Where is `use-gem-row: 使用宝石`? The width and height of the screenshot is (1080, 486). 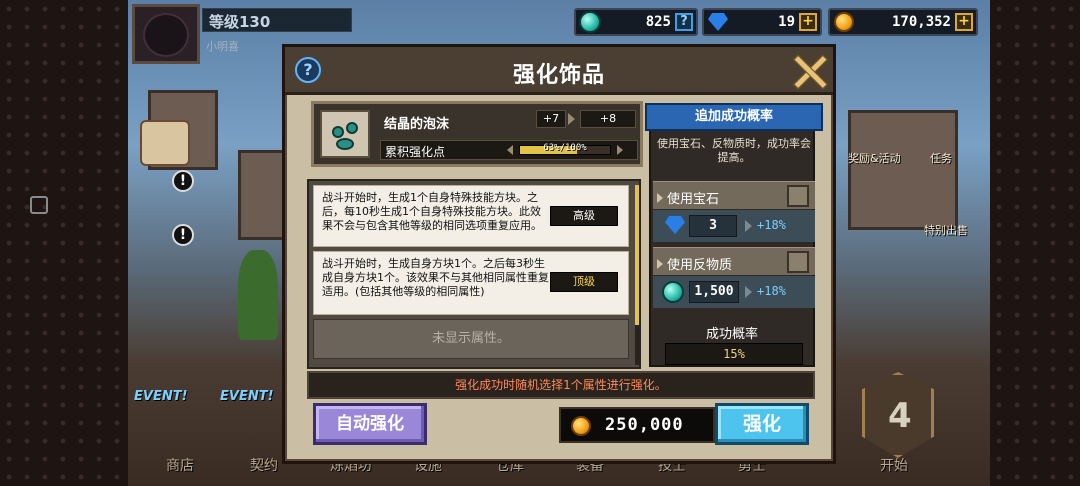
use-gem-row: 使用宝石 is located at coordinates (734, 195).